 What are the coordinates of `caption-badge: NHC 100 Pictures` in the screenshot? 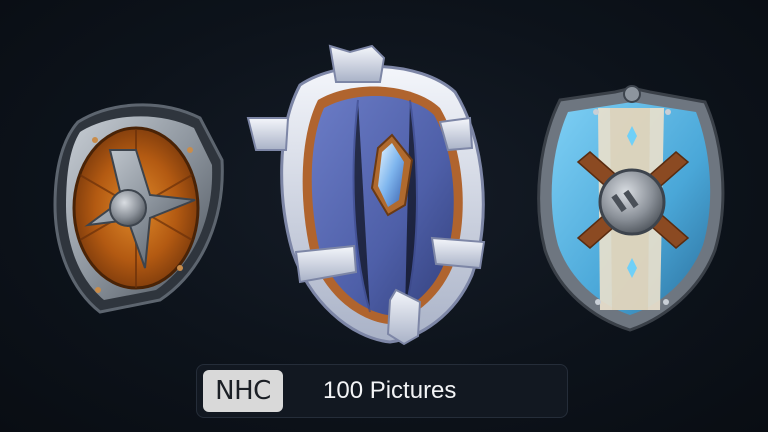 It's located at (382, 391).